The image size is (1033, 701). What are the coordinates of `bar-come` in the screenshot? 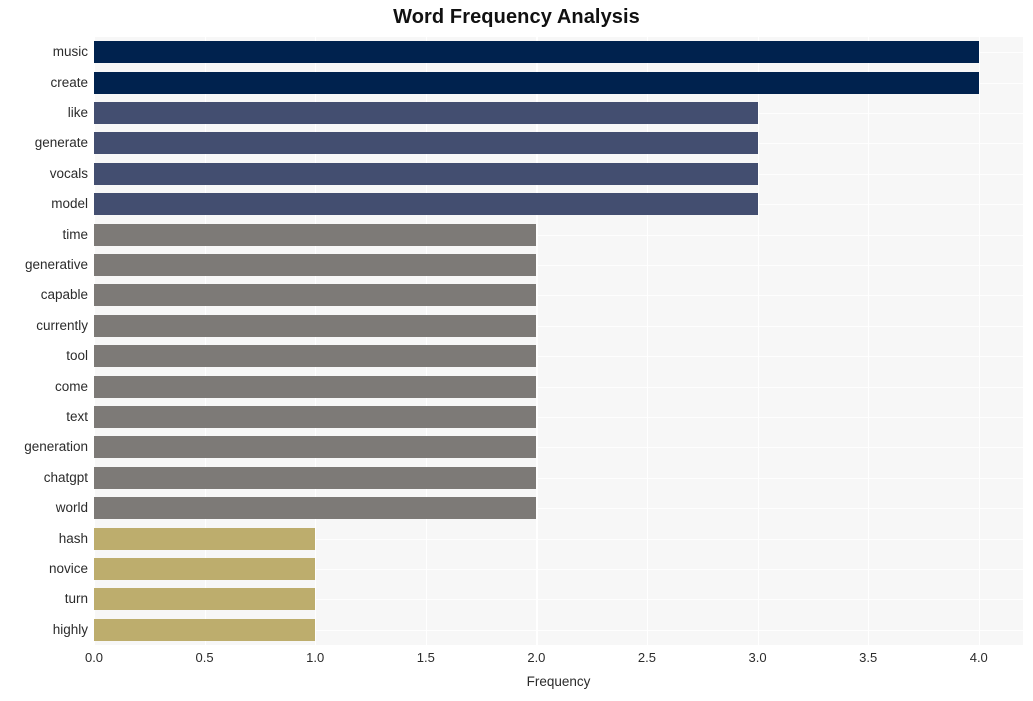 It's located at (315, 387).